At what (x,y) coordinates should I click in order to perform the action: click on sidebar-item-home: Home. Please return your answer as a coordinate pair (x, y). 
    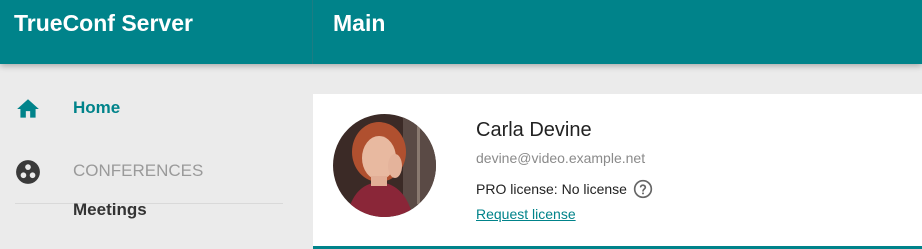
    Looking at the image, I should click on (156, 108).